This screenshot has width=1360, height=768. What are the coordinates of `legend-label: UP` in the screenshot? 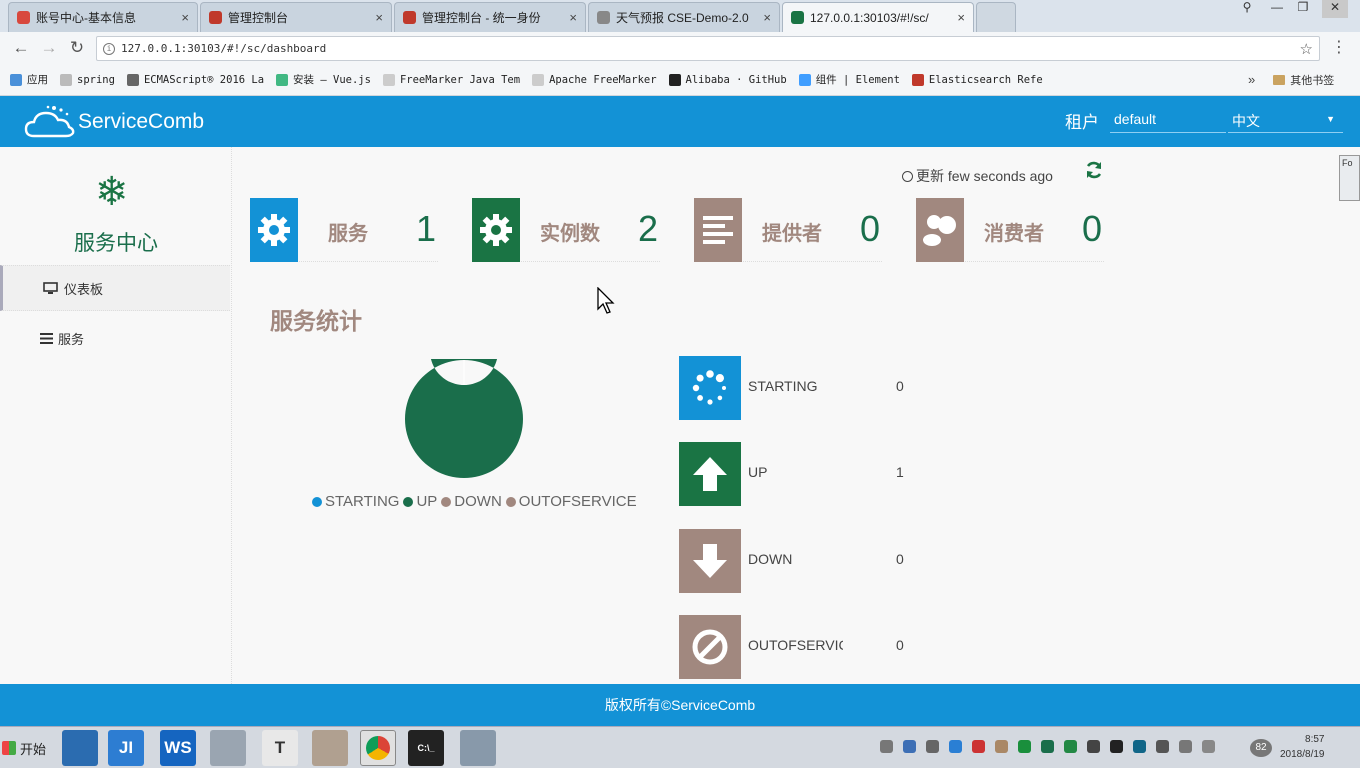 It's located at (426, 501).